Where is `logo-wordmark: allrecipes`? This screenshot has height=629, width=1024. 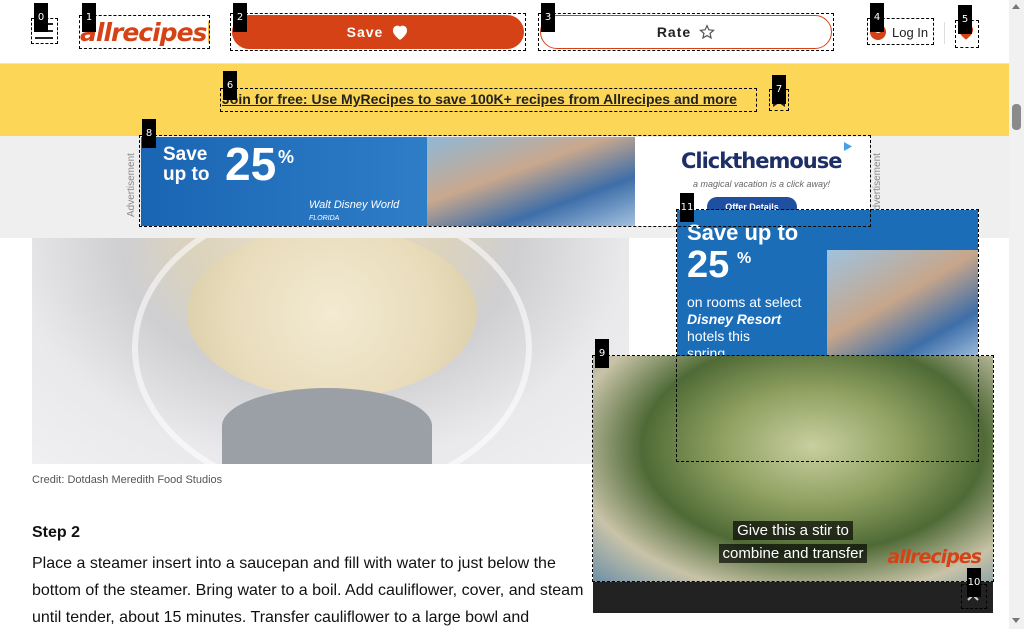
logo-wordmark: allrecipes is located at coordinates (143, 32).